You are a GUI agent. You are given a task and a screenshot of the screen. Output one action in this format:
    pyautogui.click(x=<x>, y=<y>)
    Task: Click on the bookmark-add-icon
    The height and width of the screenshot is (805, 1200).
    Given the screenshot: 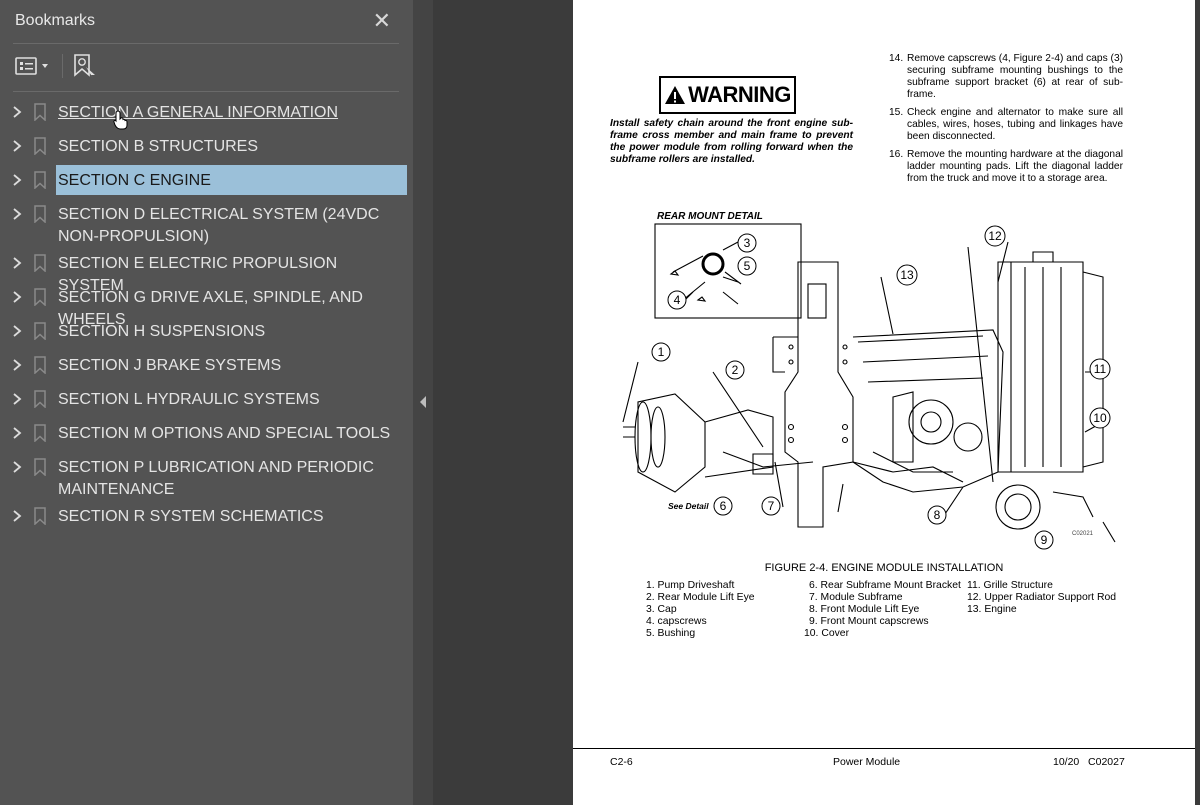 What is the action you would take?
    pyautogui.click(x=84, y=66)
    